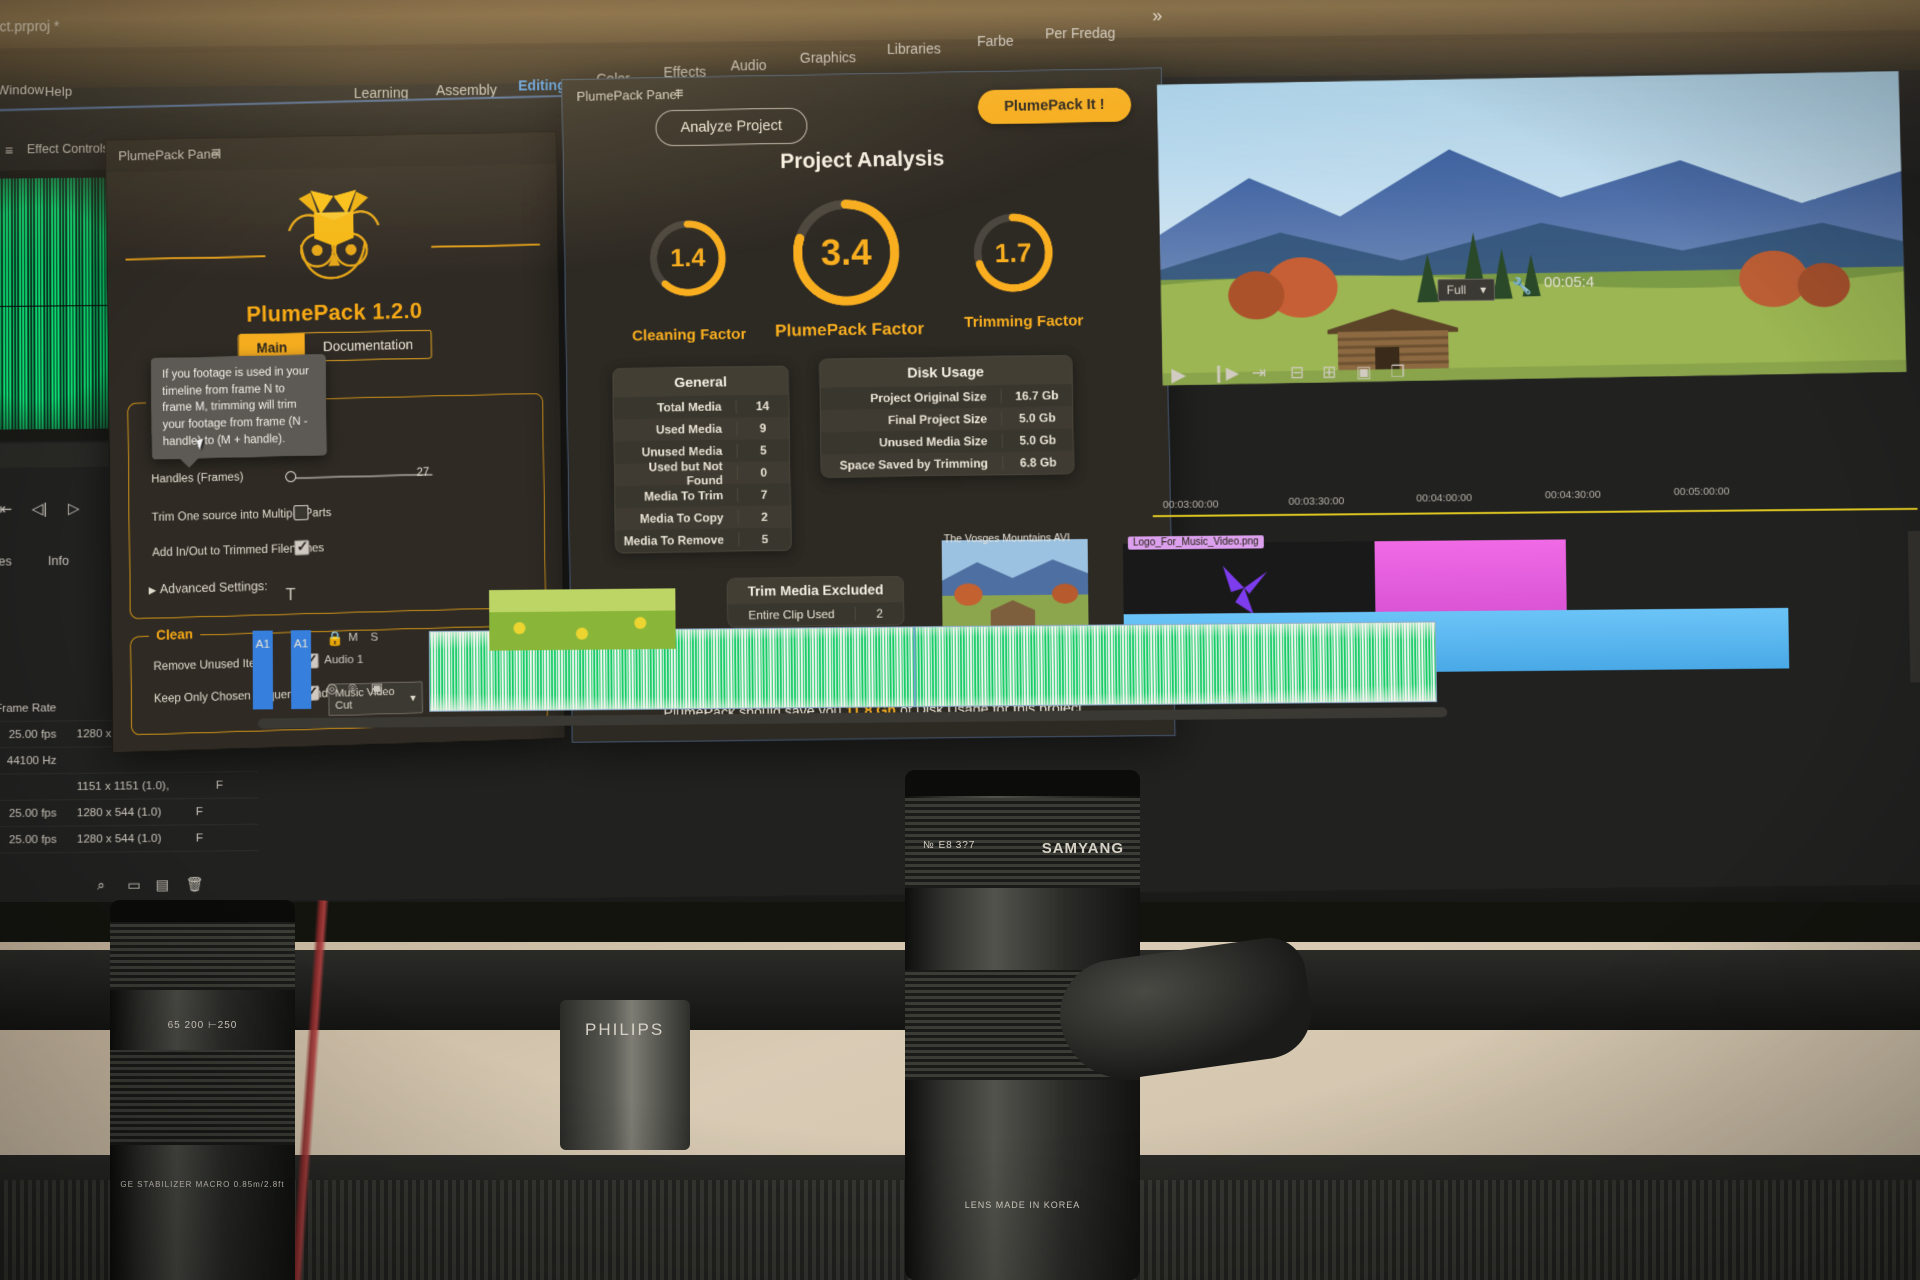  Describe the element at coordinates (152, 591) in the screenshot. I see `triangle-right-icon: ▶` at that location.